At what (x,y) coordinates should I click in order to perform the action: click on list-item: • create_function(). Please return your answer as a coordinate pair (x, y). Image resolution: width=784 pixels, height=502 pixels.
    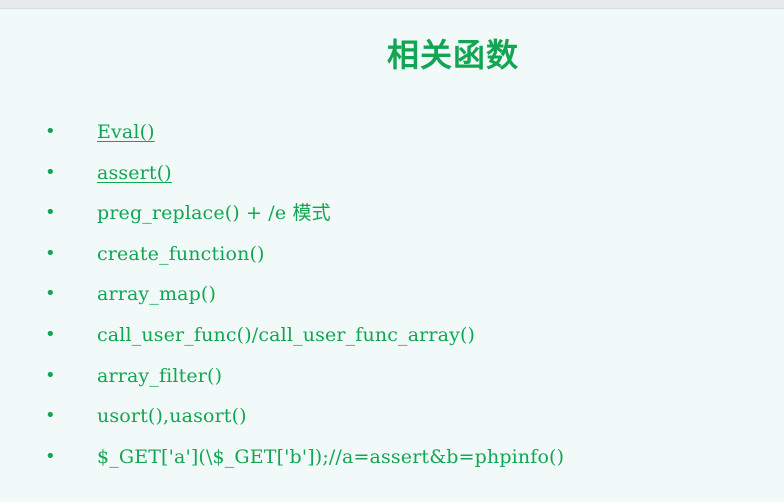
    Looking at the image, I should click on (392, 254).